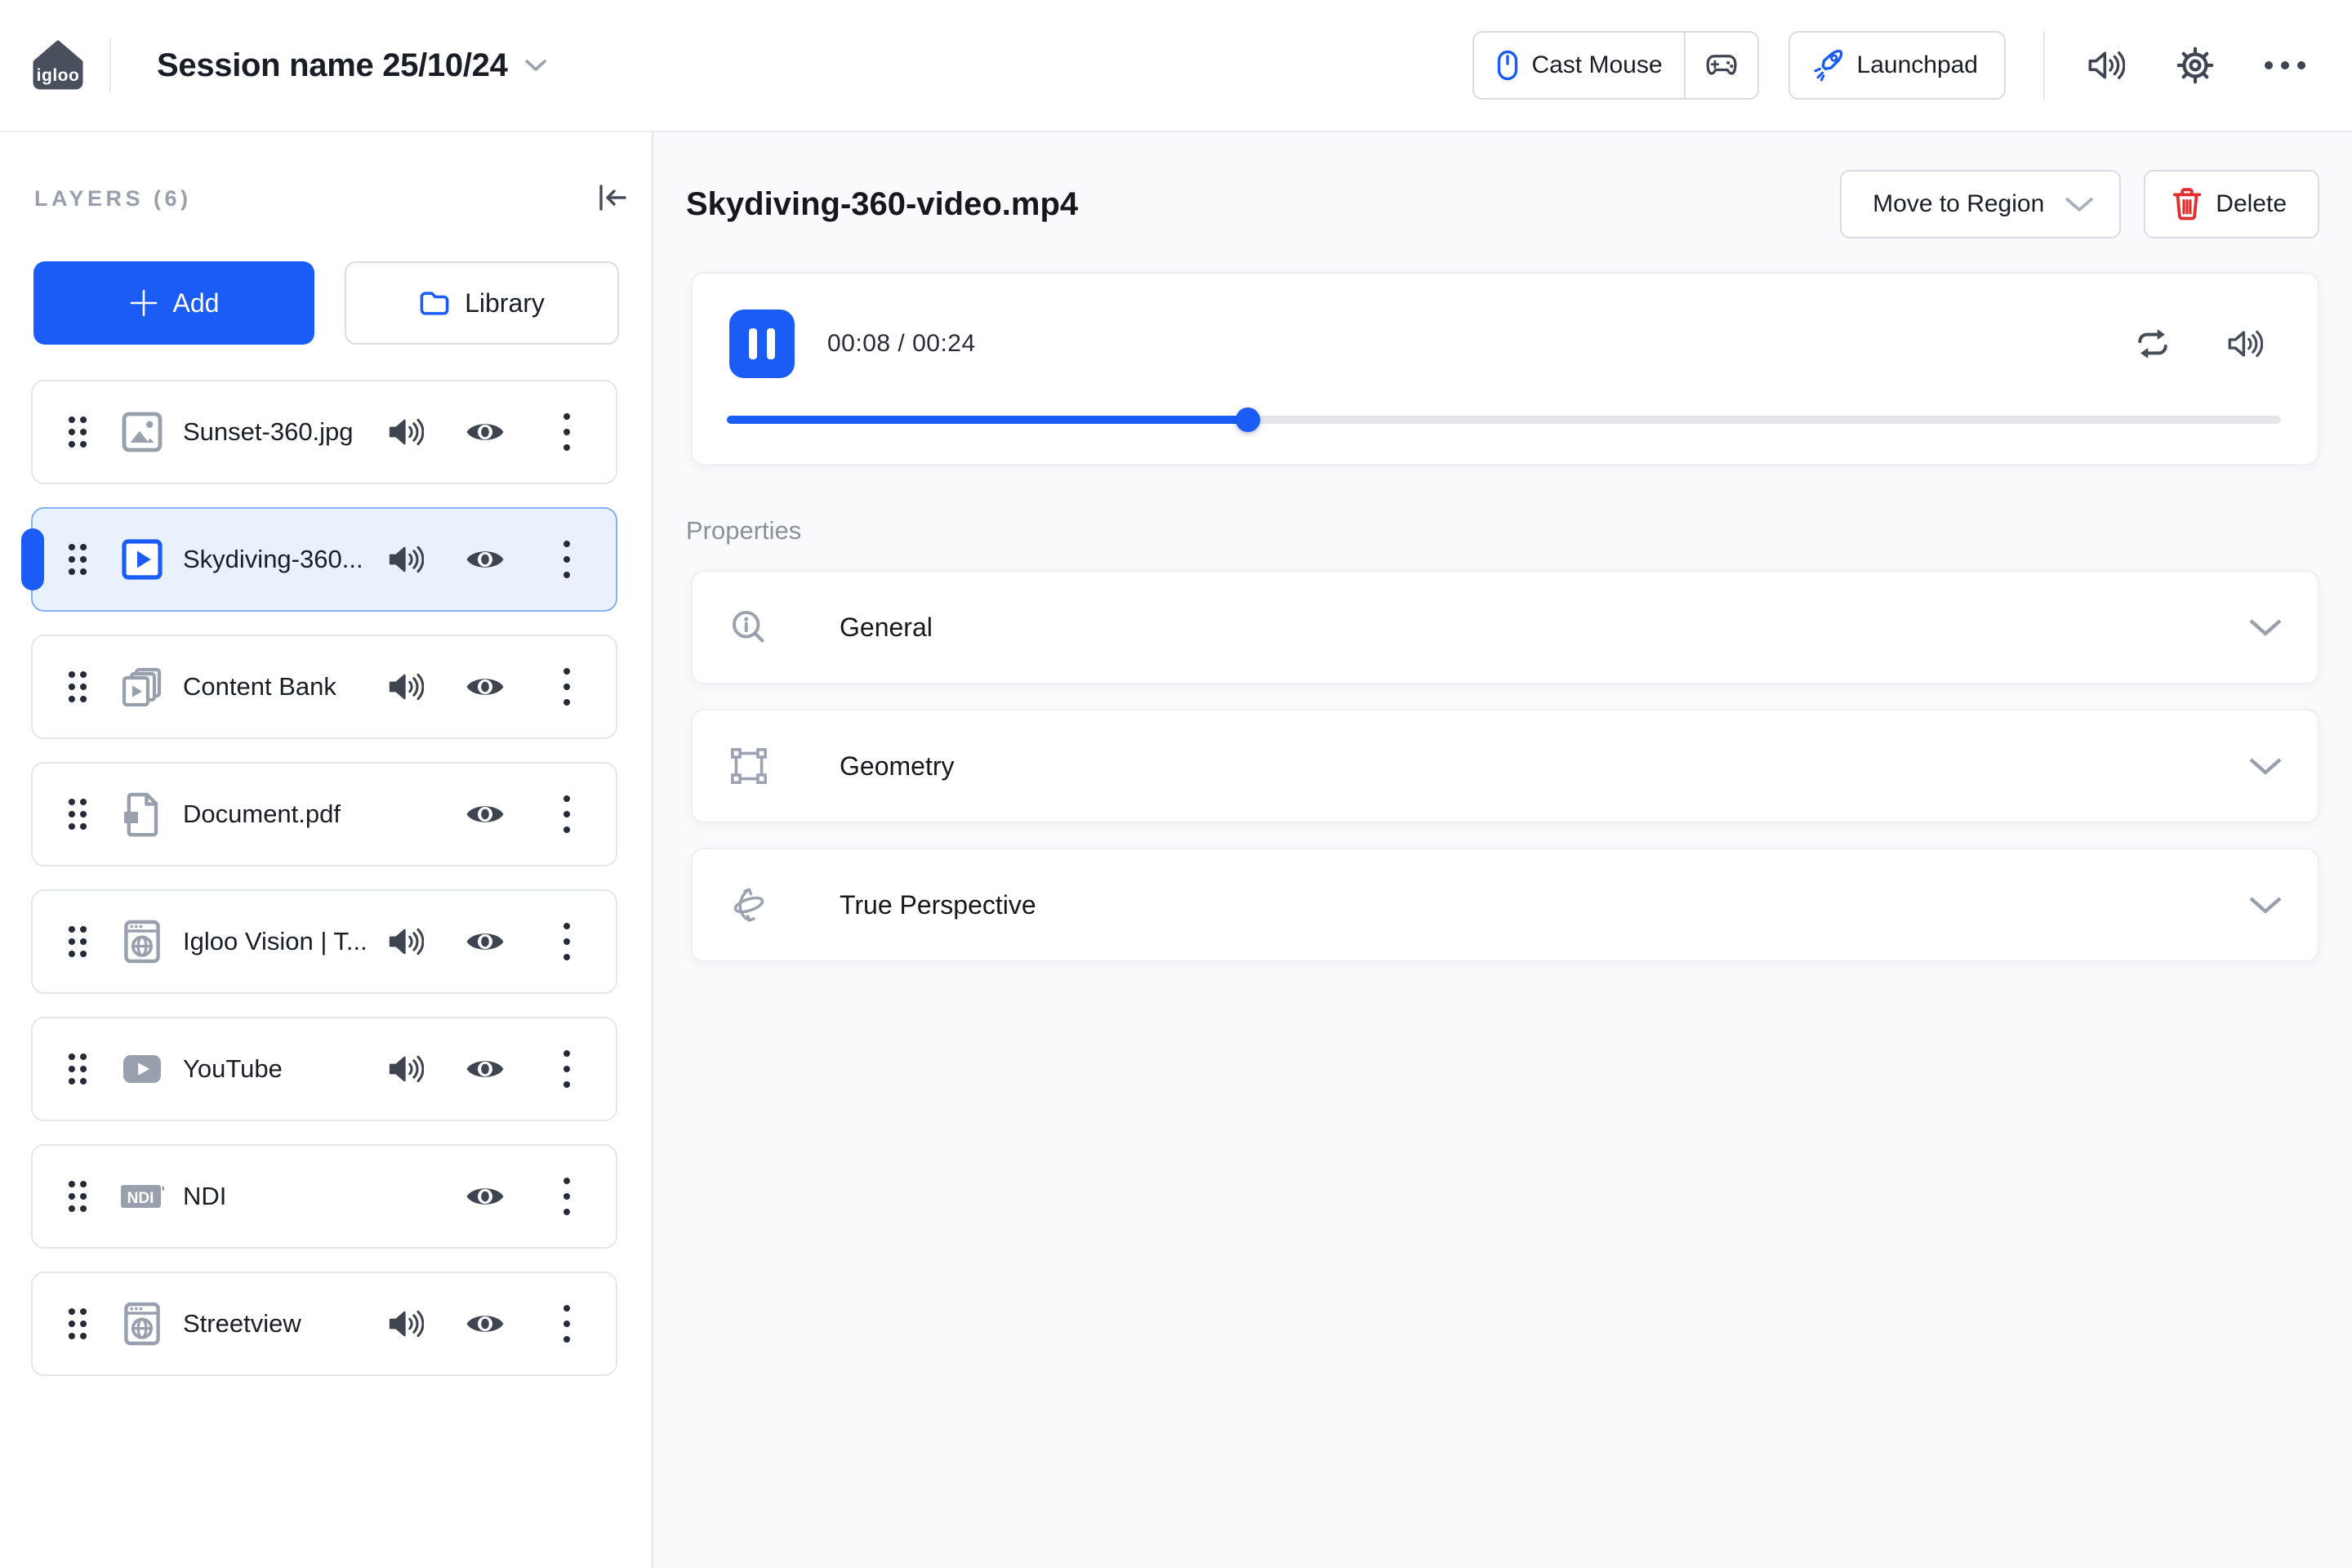 The width and height of the screenshot is (2352, 1568). What do you see at coordinates (887, 627) in the screenshot?
I see `section-label: General` at bounding box center [887, 627].